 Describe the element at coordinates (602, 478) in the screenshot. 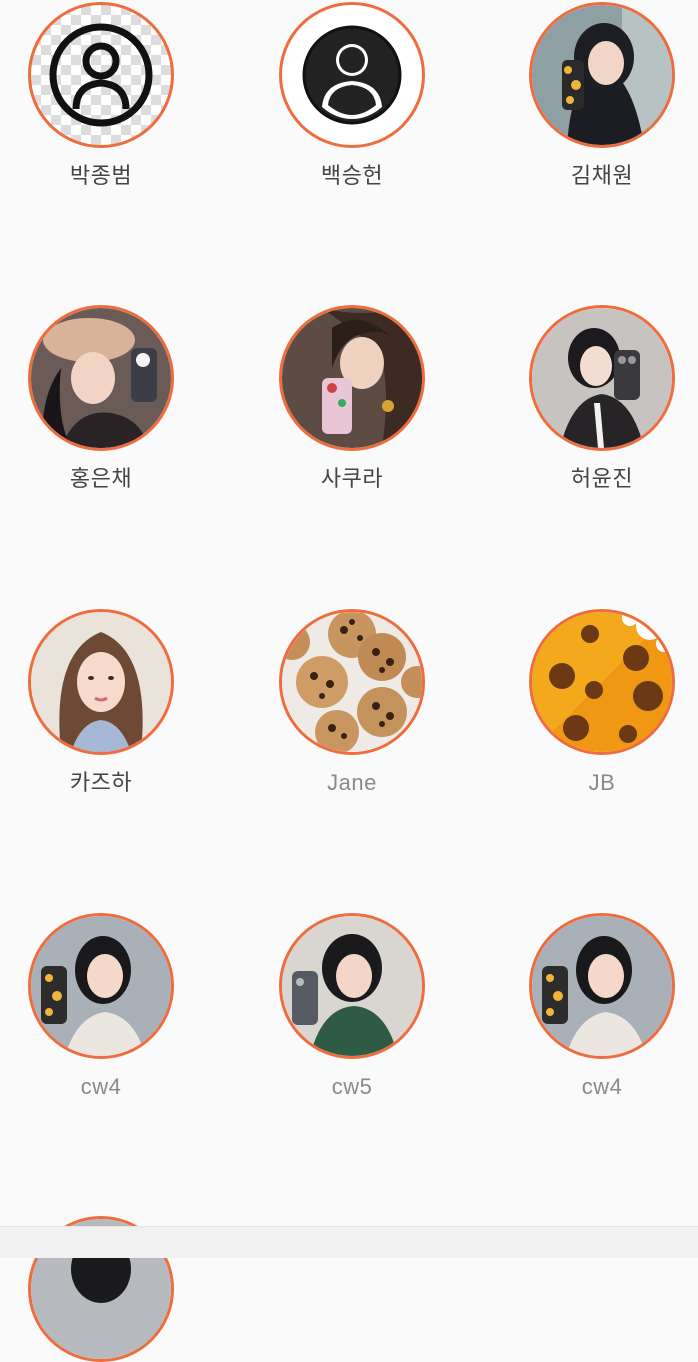

I see `profile-name: 허윤진` at that location.